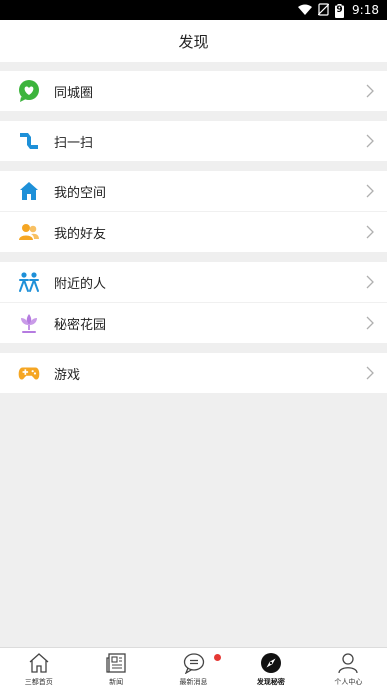 The image size is (387, 689). What do you see at coordinates (29, 282) in the screenshot?
I see `nearby-people-icon` at bounding box center [29, 282].